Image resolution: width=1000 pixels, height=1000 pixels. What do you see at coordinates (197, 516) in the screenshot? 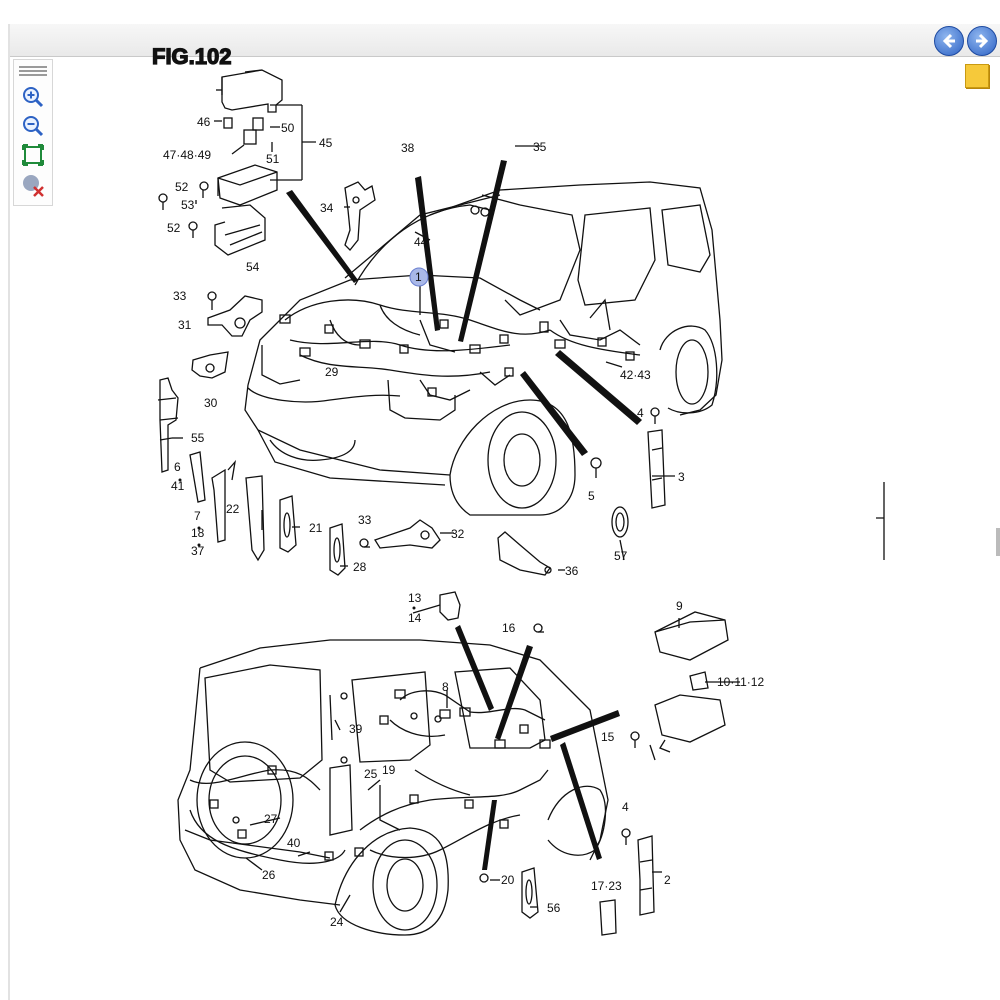
I see `callout-7: 7` at bounding box center [197, 516].